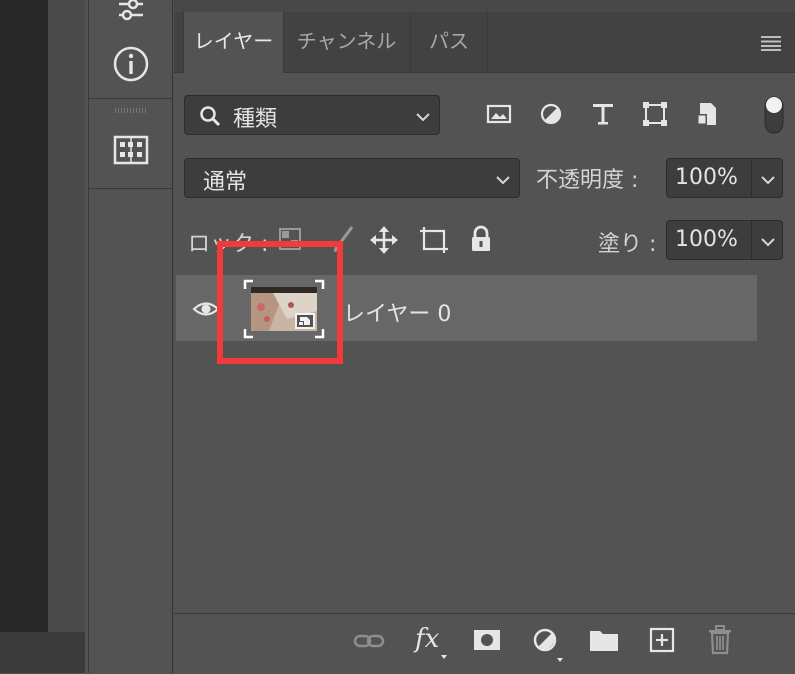  I want to click on opacity-label: 不透明度 :, so click(587, 180).